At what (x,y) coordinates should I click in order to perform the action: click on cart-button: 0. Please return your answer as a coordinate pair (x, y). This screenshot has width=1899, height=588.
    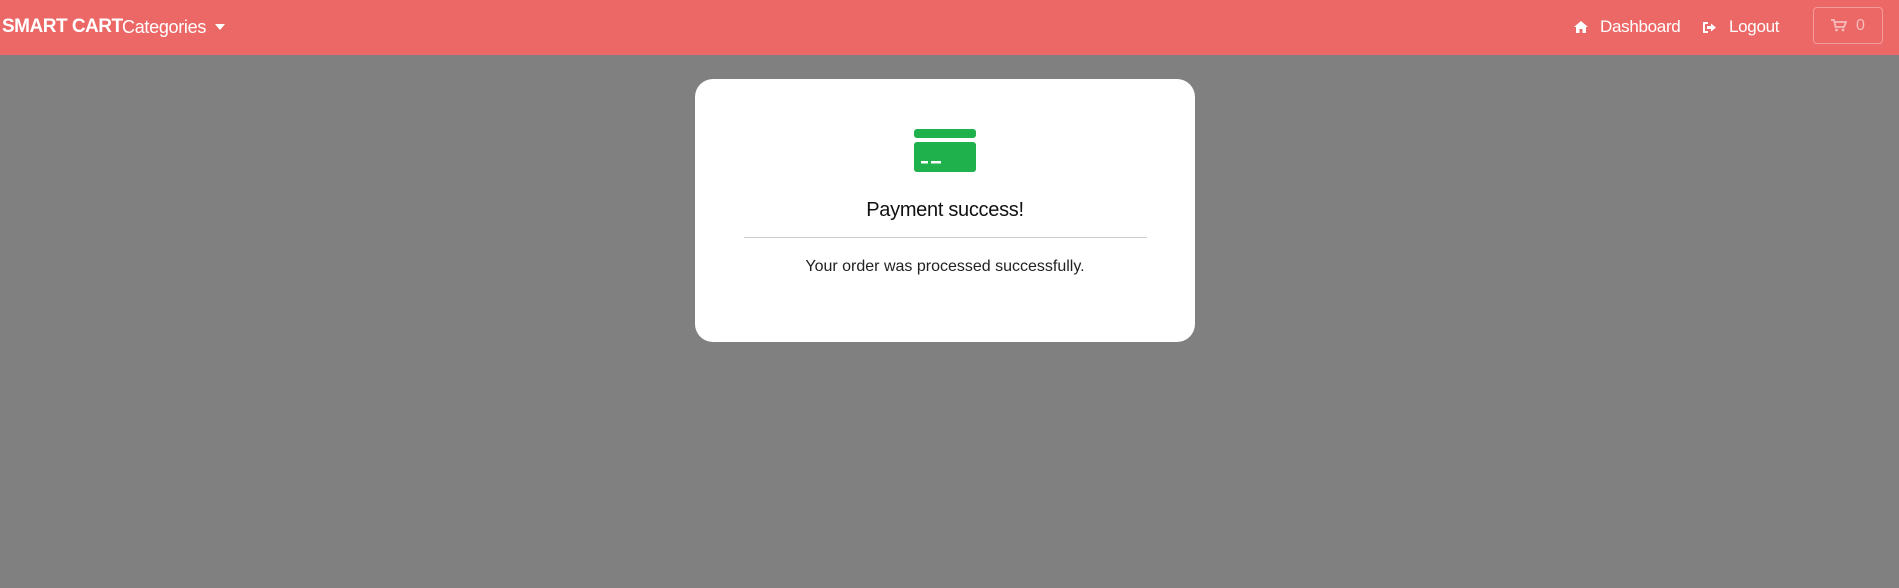
    Looking at the image, I should click on (1848, 25).